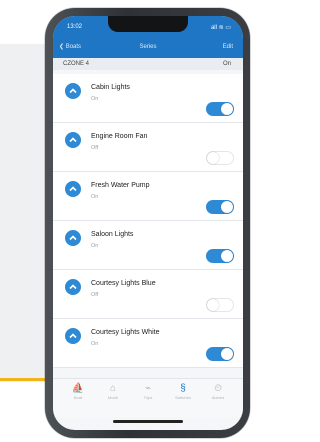 This screenshot has width=320, height=442. Describe the element at coordinates (78, 388) in the screenshot. I see `boat-icon: ⛵` at that location.